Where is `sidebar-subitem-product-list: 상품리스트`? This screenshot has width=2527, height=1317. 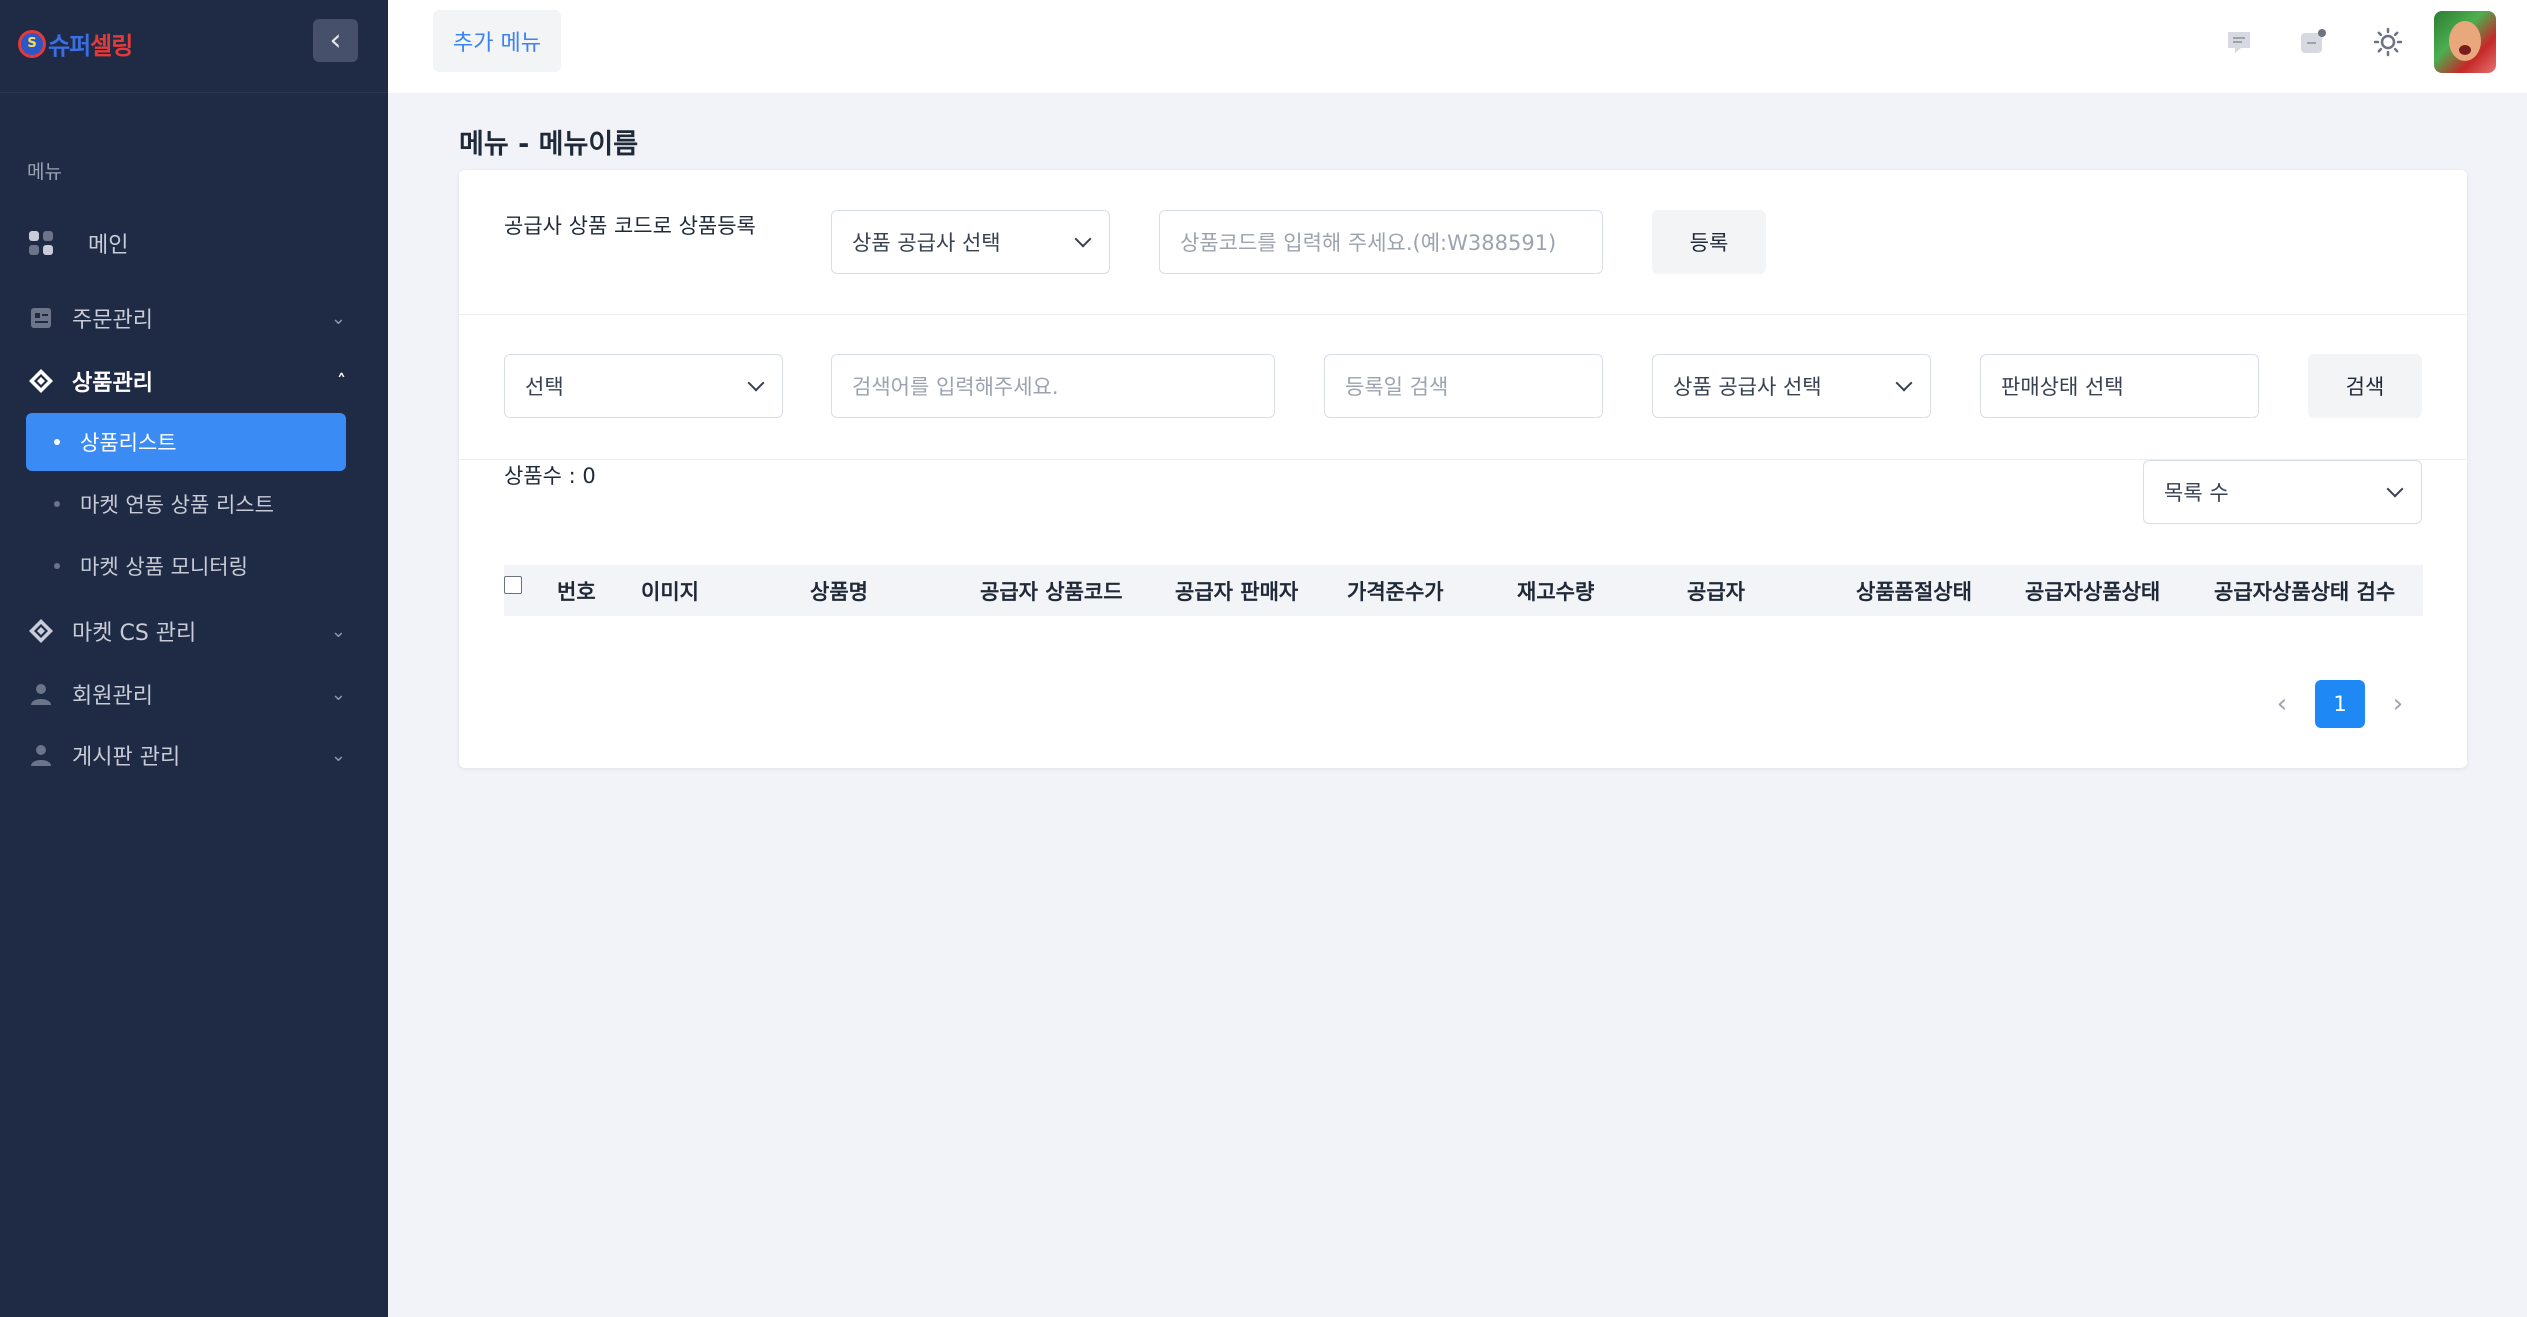
sidebar-subitem-product-list: 상품리스트 is located at coordinates (186, 442).